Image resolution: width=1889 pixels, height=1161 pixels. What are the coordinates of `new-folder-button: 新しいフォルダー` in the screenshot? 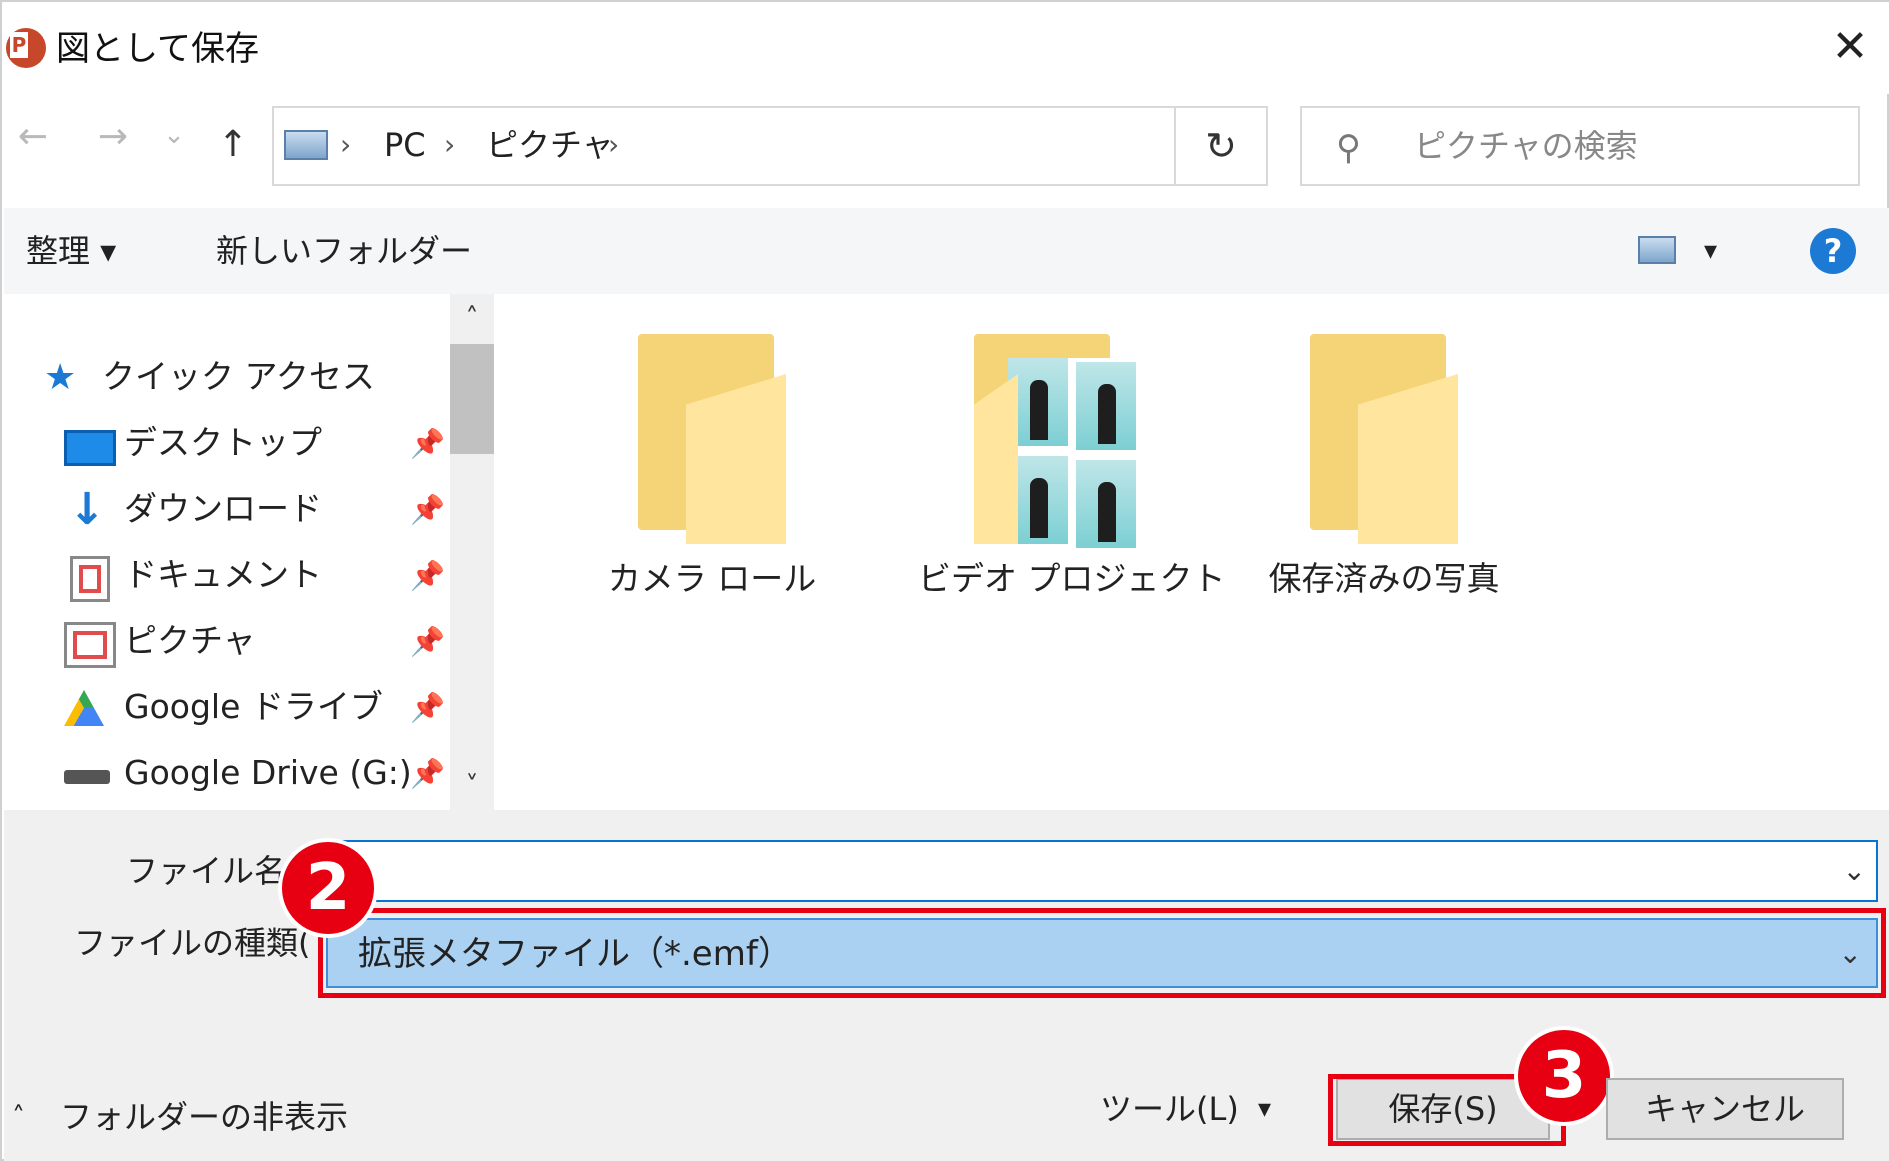 It's located at (344, 251).